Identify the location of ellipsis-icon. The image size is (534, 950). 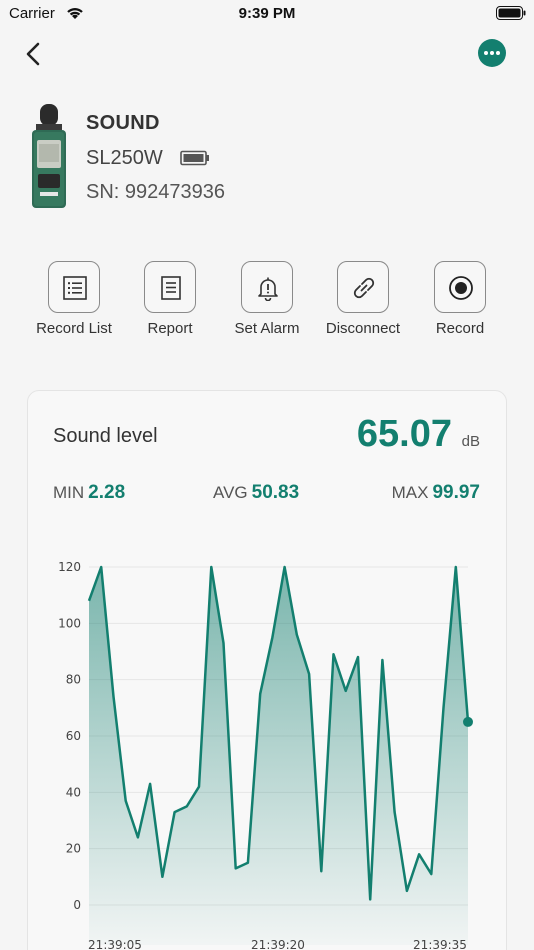
(486, 53).